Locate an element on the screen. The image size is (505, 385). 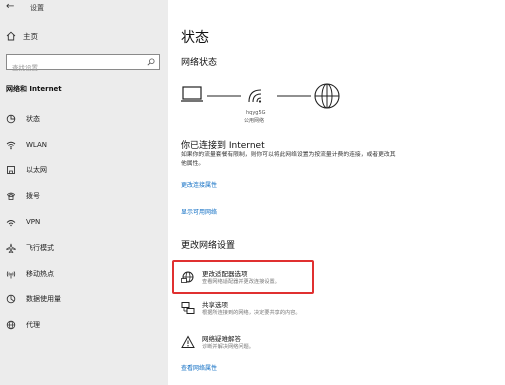
sidebar-item-data-usage: 数据使用量 is located at coordinates (84, 300).